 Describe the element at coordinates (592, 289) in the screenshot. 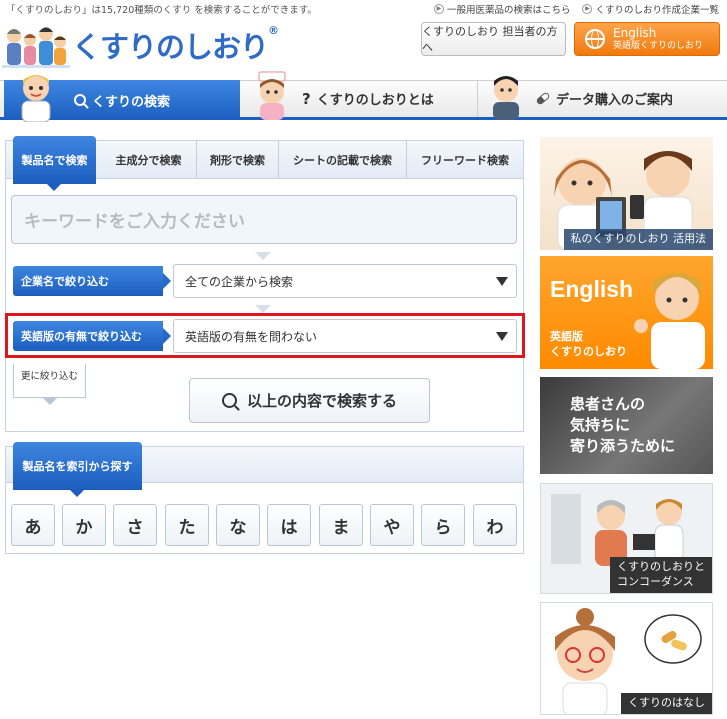

I see `banner-english-title: English` at that location.